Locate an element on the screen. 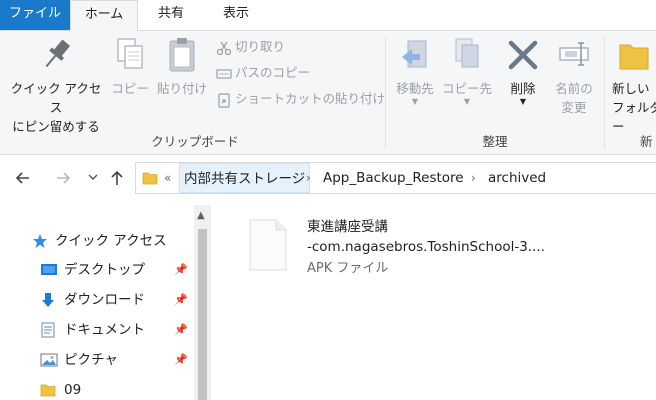 Image resolution: width=656 pixels, height=400 pixels. nav-item-desktop: デスクトップ 📌 is located at coordinates (96, 270).